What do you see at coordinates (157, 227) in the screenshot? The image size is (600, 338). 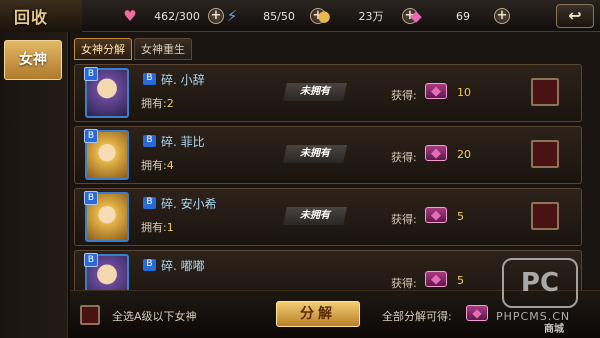 I see `owned-count: 拥有:1` at bounding box center [157, 227].